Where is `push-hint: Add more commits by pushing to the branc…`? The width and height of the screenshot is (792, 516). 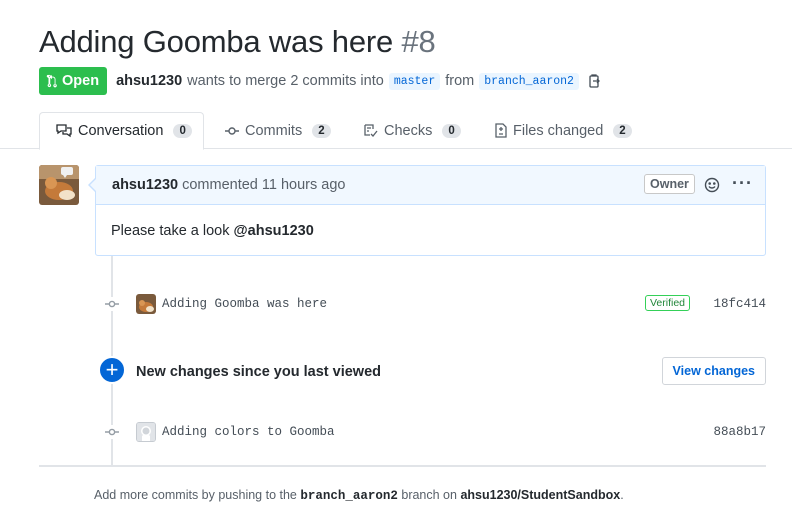
push-hint: Add more commits by pushing to the branc… is located at coordinates (359, 495).